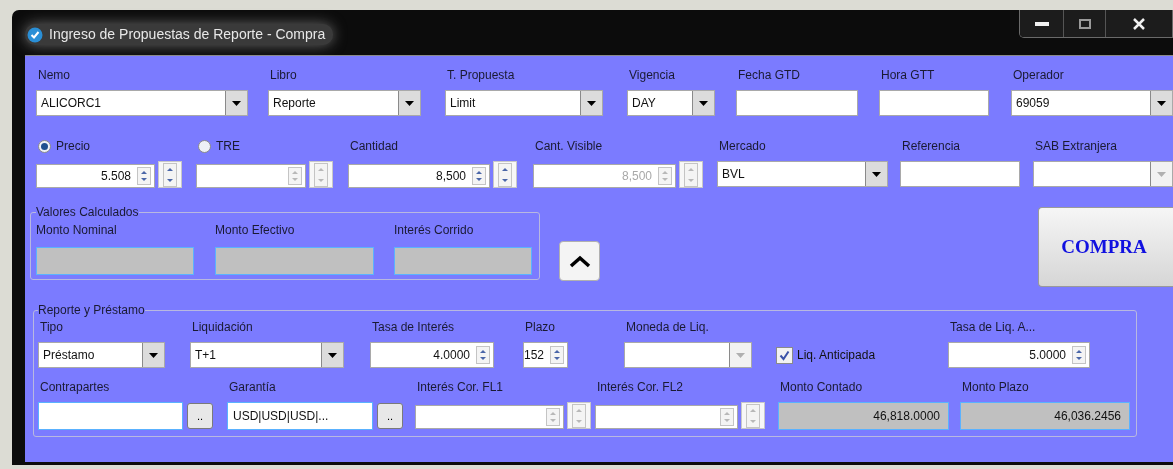 The image size is (1173, 469). I want to click on field-label: Vigencia, so click(652, 75).